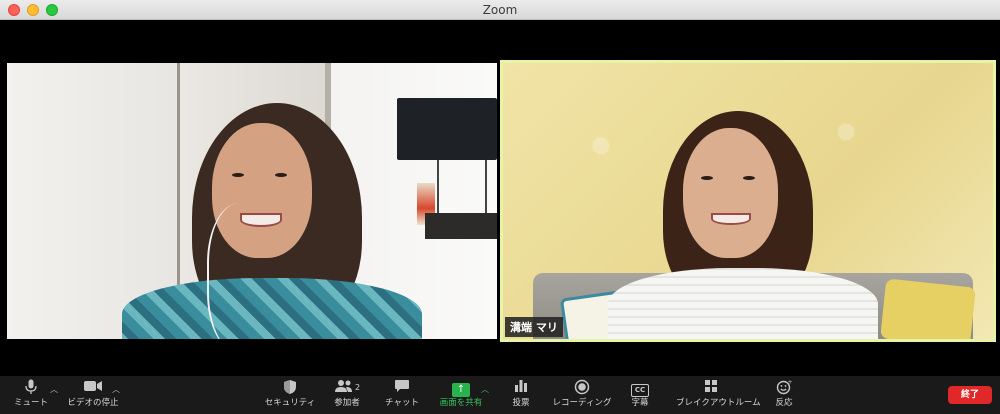 This screenshot has width=1000, height=414. I want to click on reactions-button: + 反応, so click(784, 394).